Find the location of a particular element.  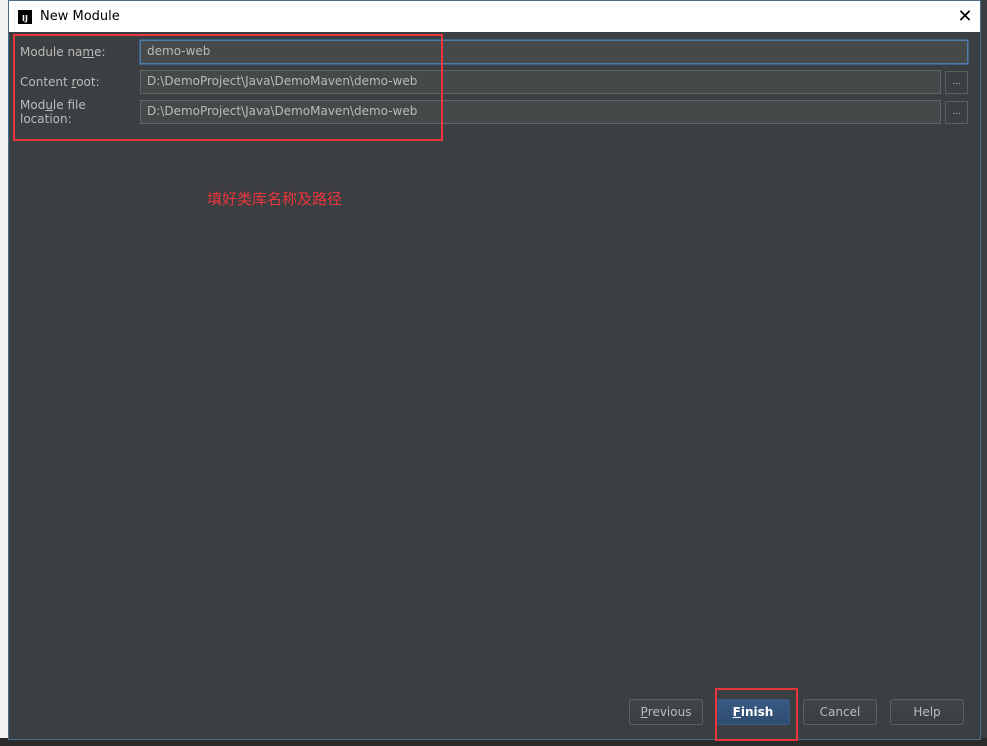

title-bar: IJ New Module ✕ is located at coordinates (494, 16).